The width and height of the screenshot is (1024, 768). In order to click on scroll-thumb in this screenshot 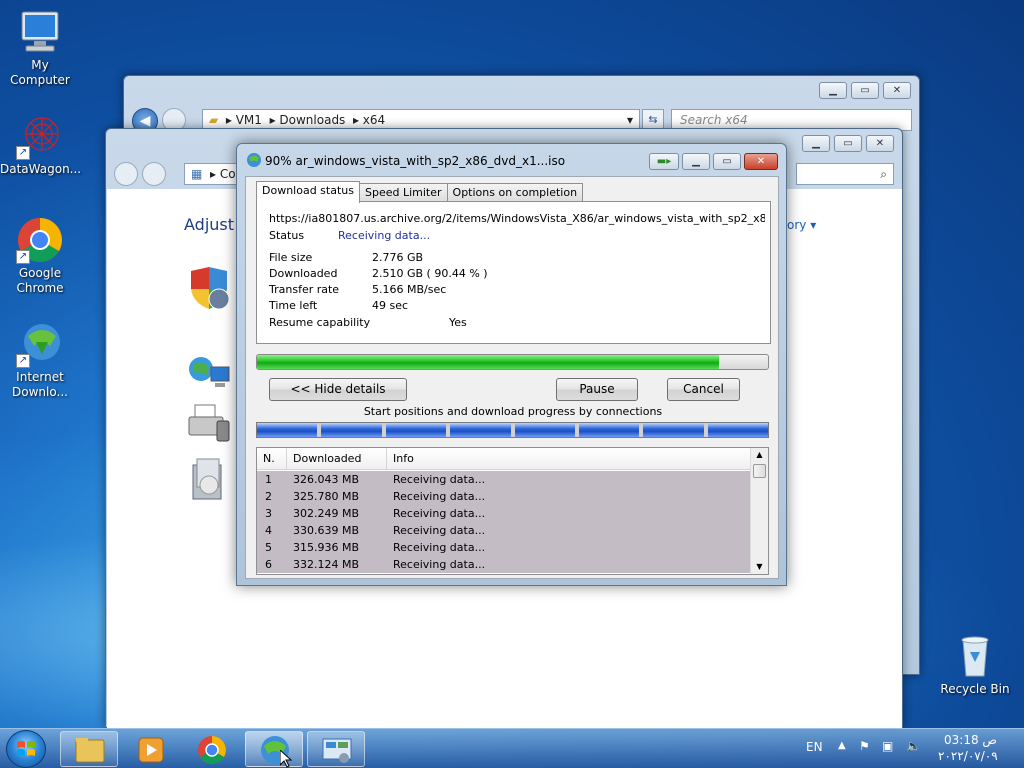, I will do `click(759, 471)`.